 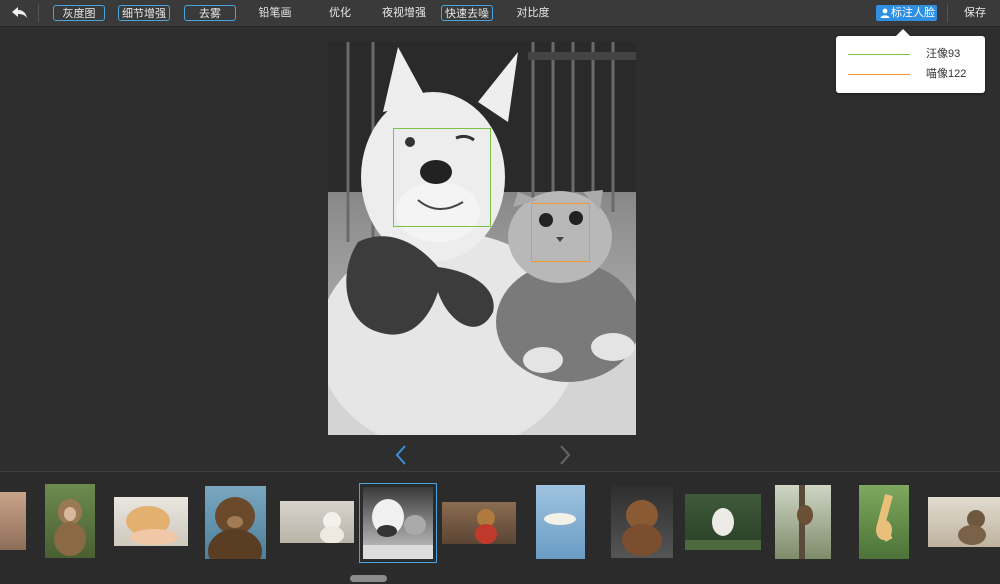 I want to click on chevron-left-icon, so click(x=400, y=455).